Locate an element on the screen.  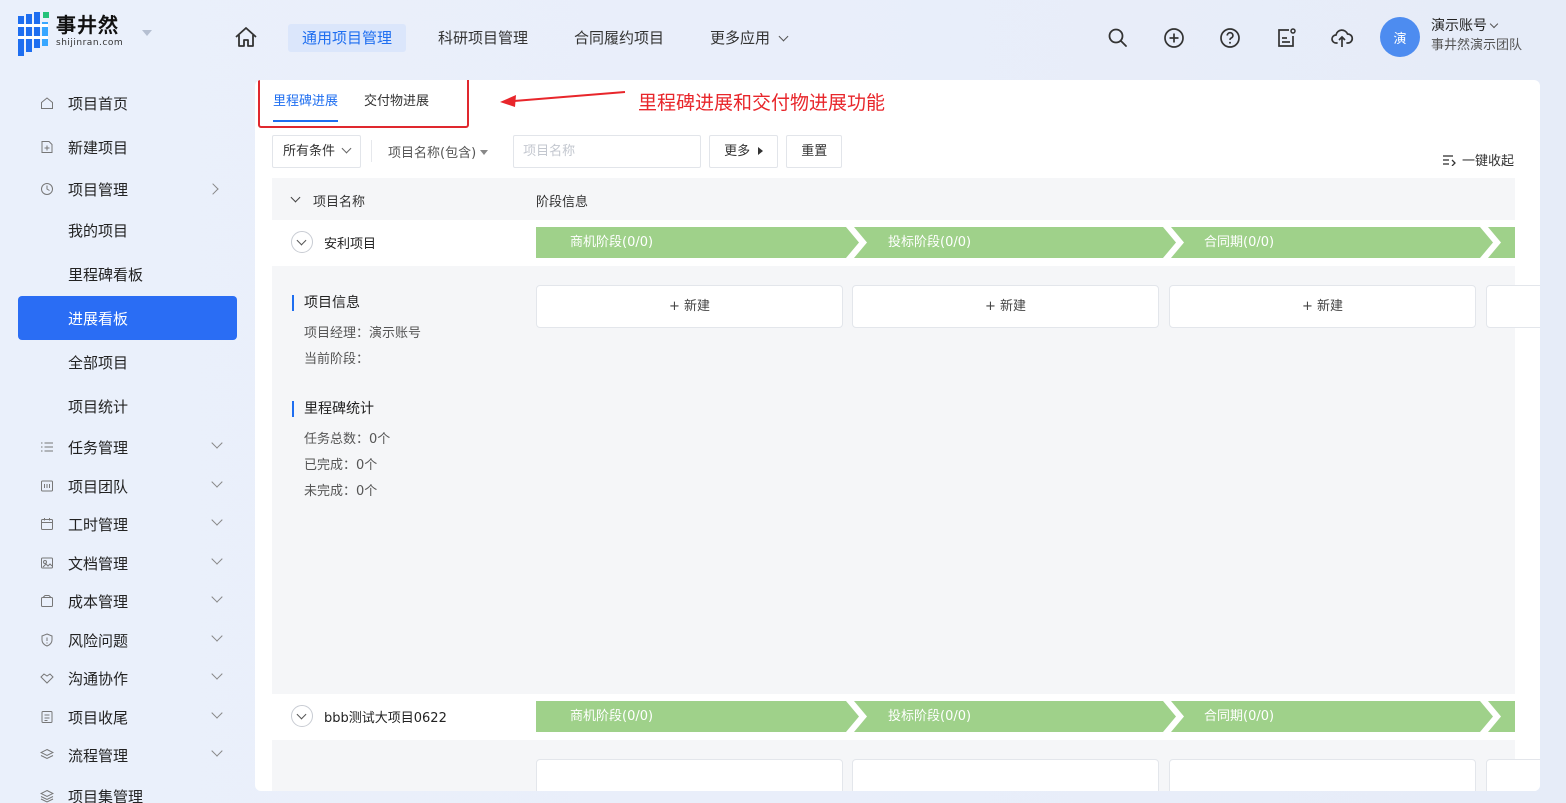
collapse-icon is located at coordinates (1449, 160).